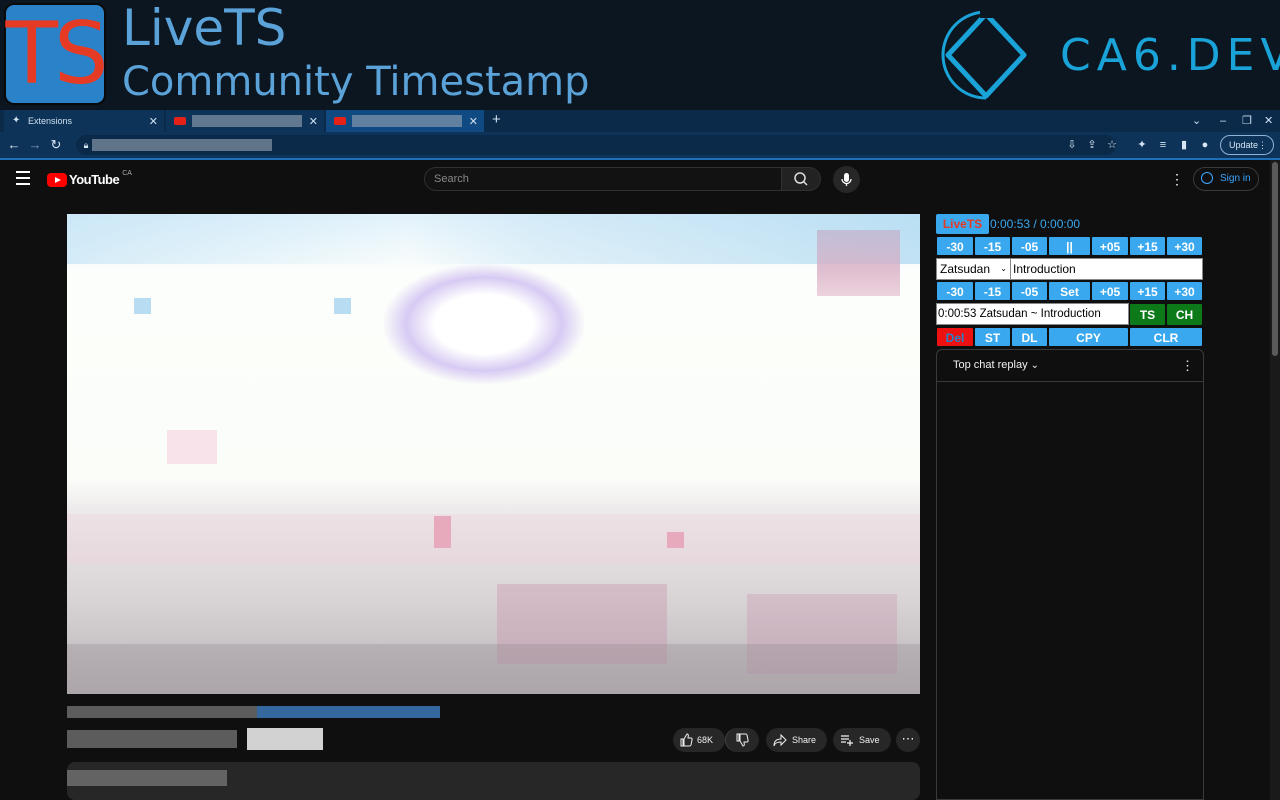 The image size is (1280, 800). I want to click on youtube-play-icon, so click(57, 179).